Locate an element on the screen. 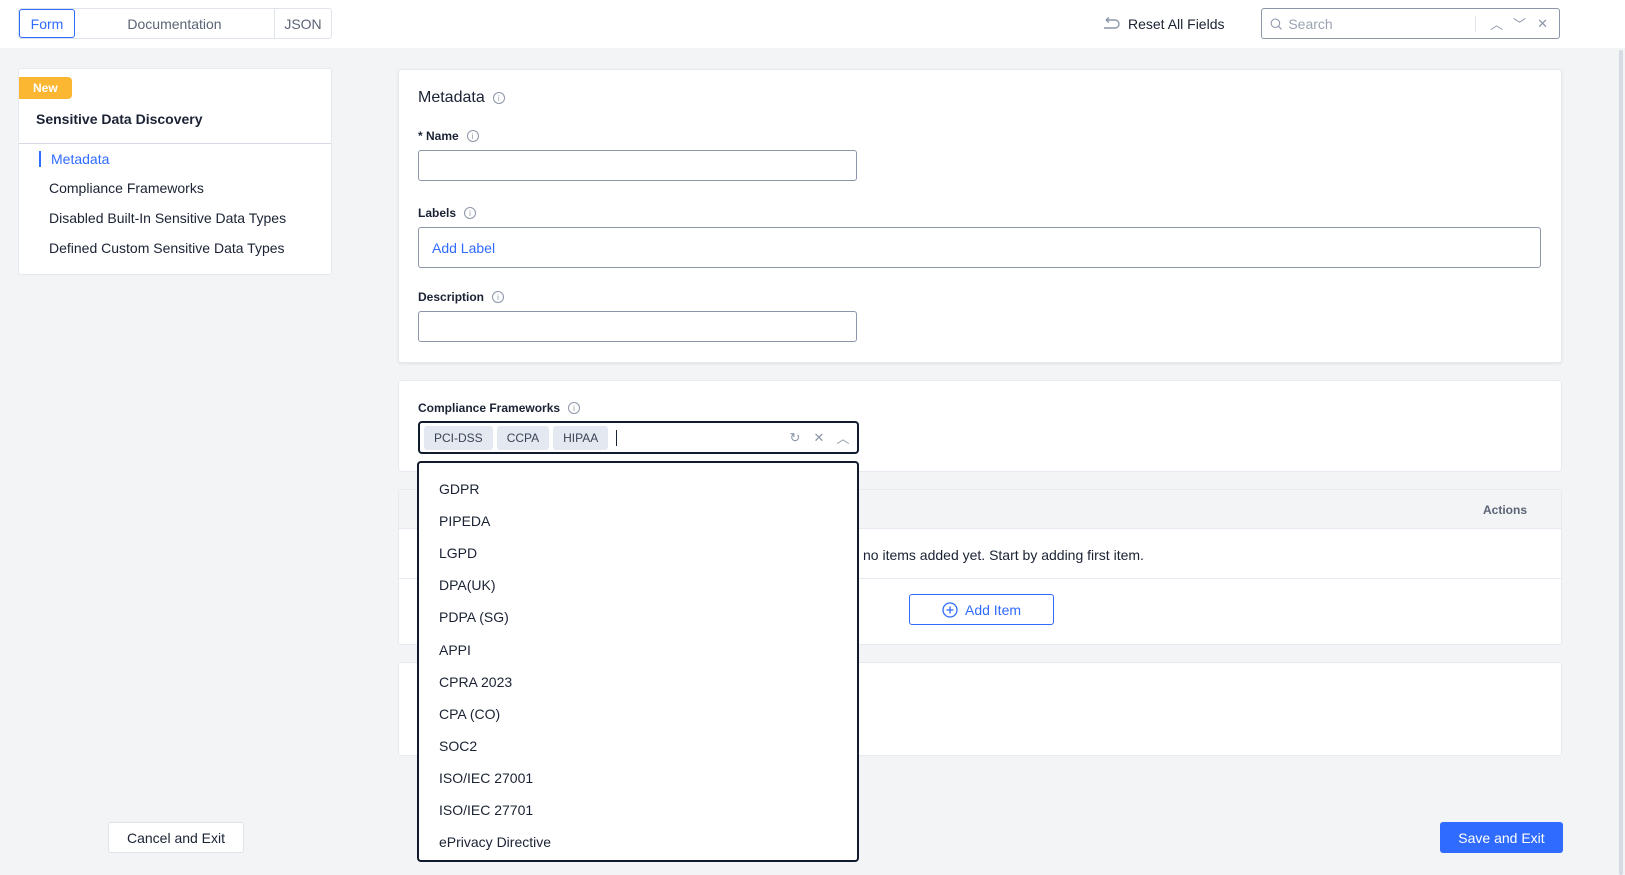  labels-label-text: Labels is located at coordinates (437, 213).